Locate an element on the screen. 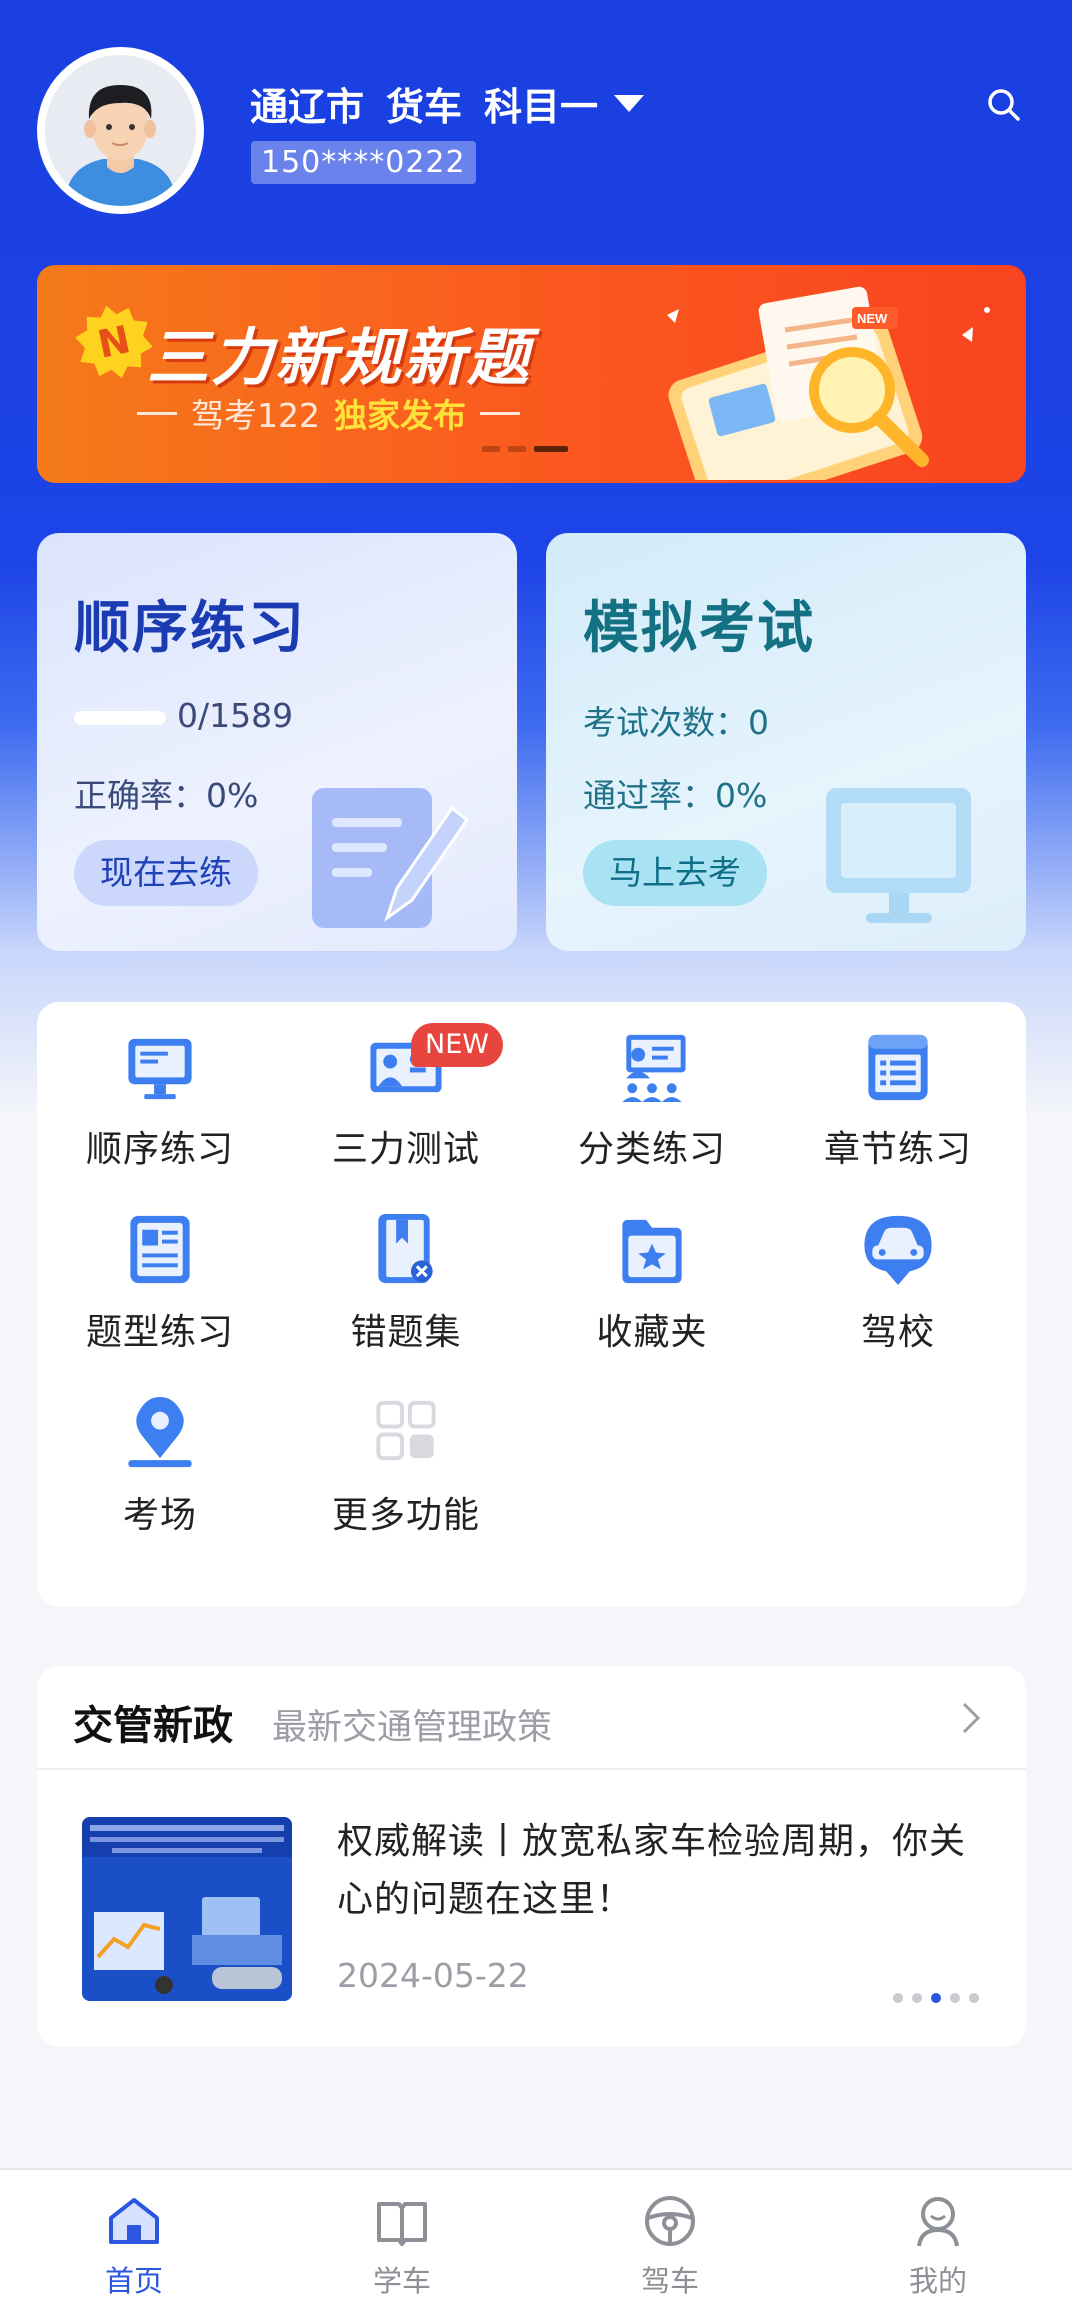  header-selector: 通辽市 货车 科目一 is located at coordinates (447, 103).